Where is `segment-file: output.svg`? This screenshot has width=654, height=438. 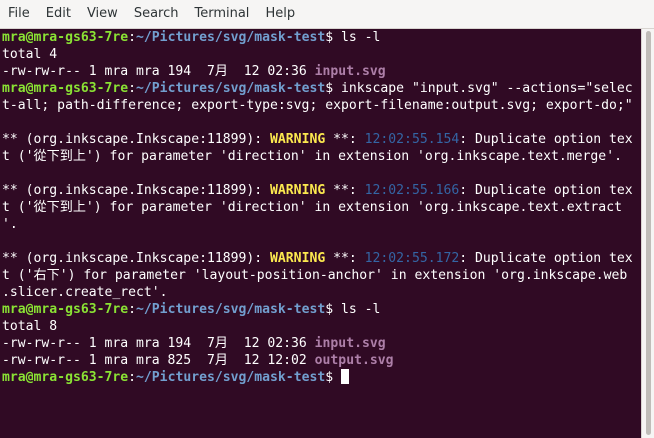 segment-file: output.svg is located at coordinates (354, 360).